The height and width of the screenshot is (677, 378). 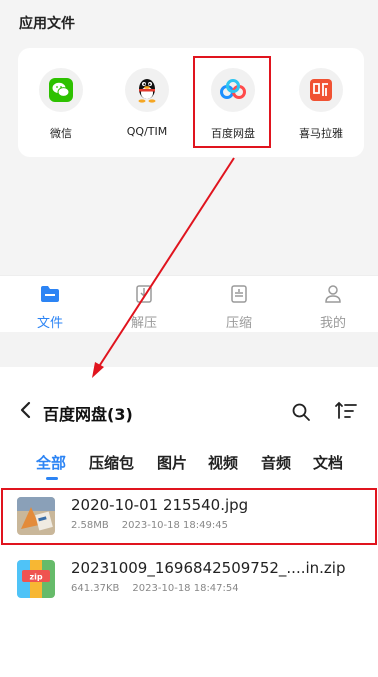 What do you see at coordinates (61, 90) in the screenshot?
I see `wechat-icon` at bounding box center [61, 90].